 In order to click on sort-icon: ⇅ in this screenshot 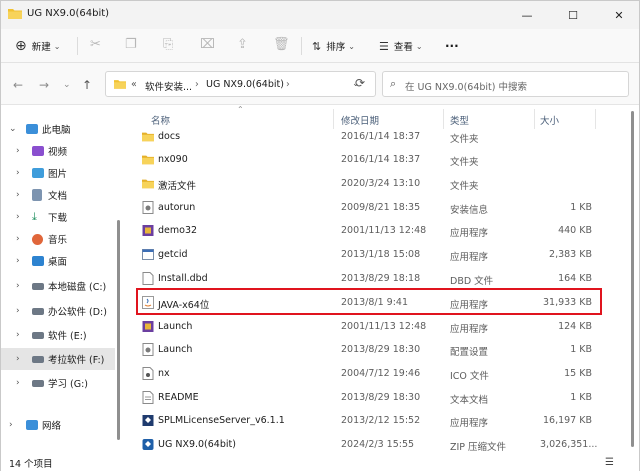, I will do `click(317, 46)`.